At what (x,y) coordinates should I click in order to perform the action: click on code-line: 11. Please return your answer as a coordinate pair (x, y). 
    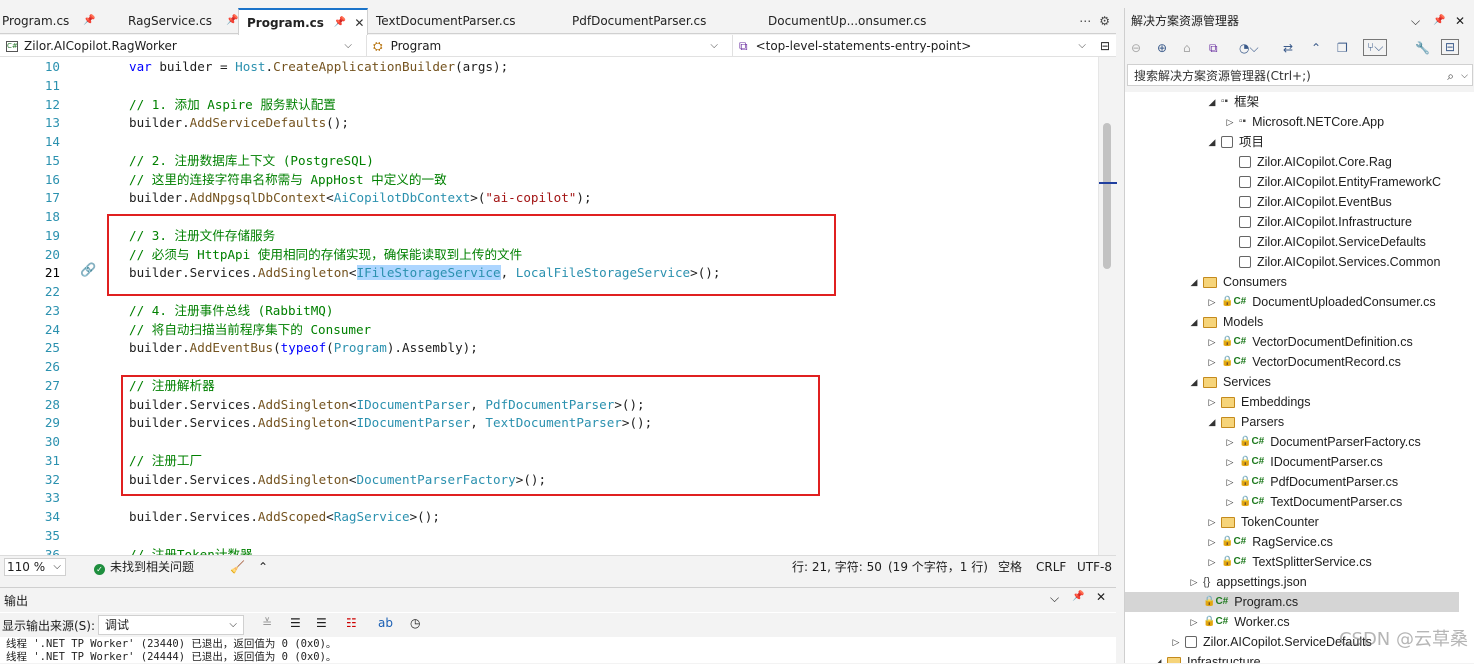
    Looking at the image, I should click on (549, 85).